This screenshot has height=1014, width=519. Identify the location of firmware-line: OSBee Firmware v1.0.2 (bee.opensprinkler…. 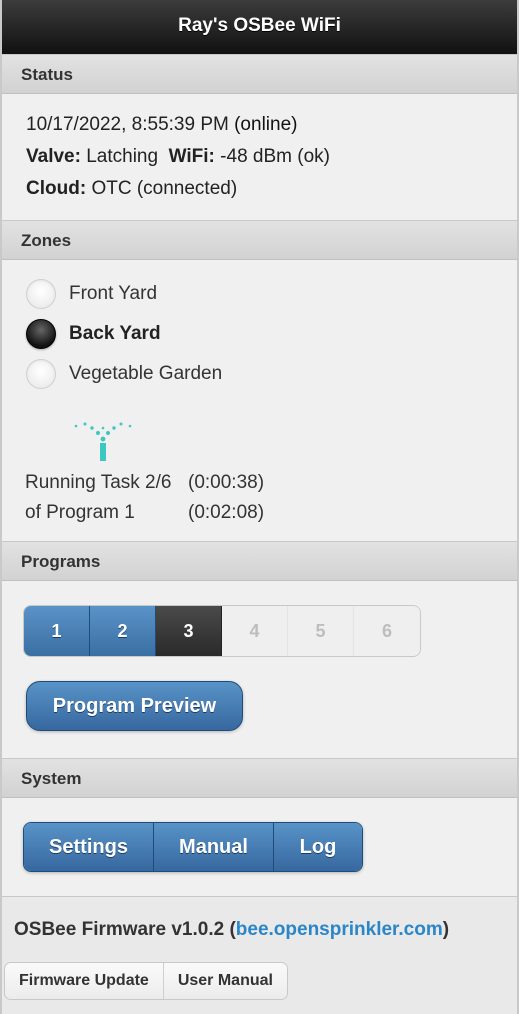
(231, 930).